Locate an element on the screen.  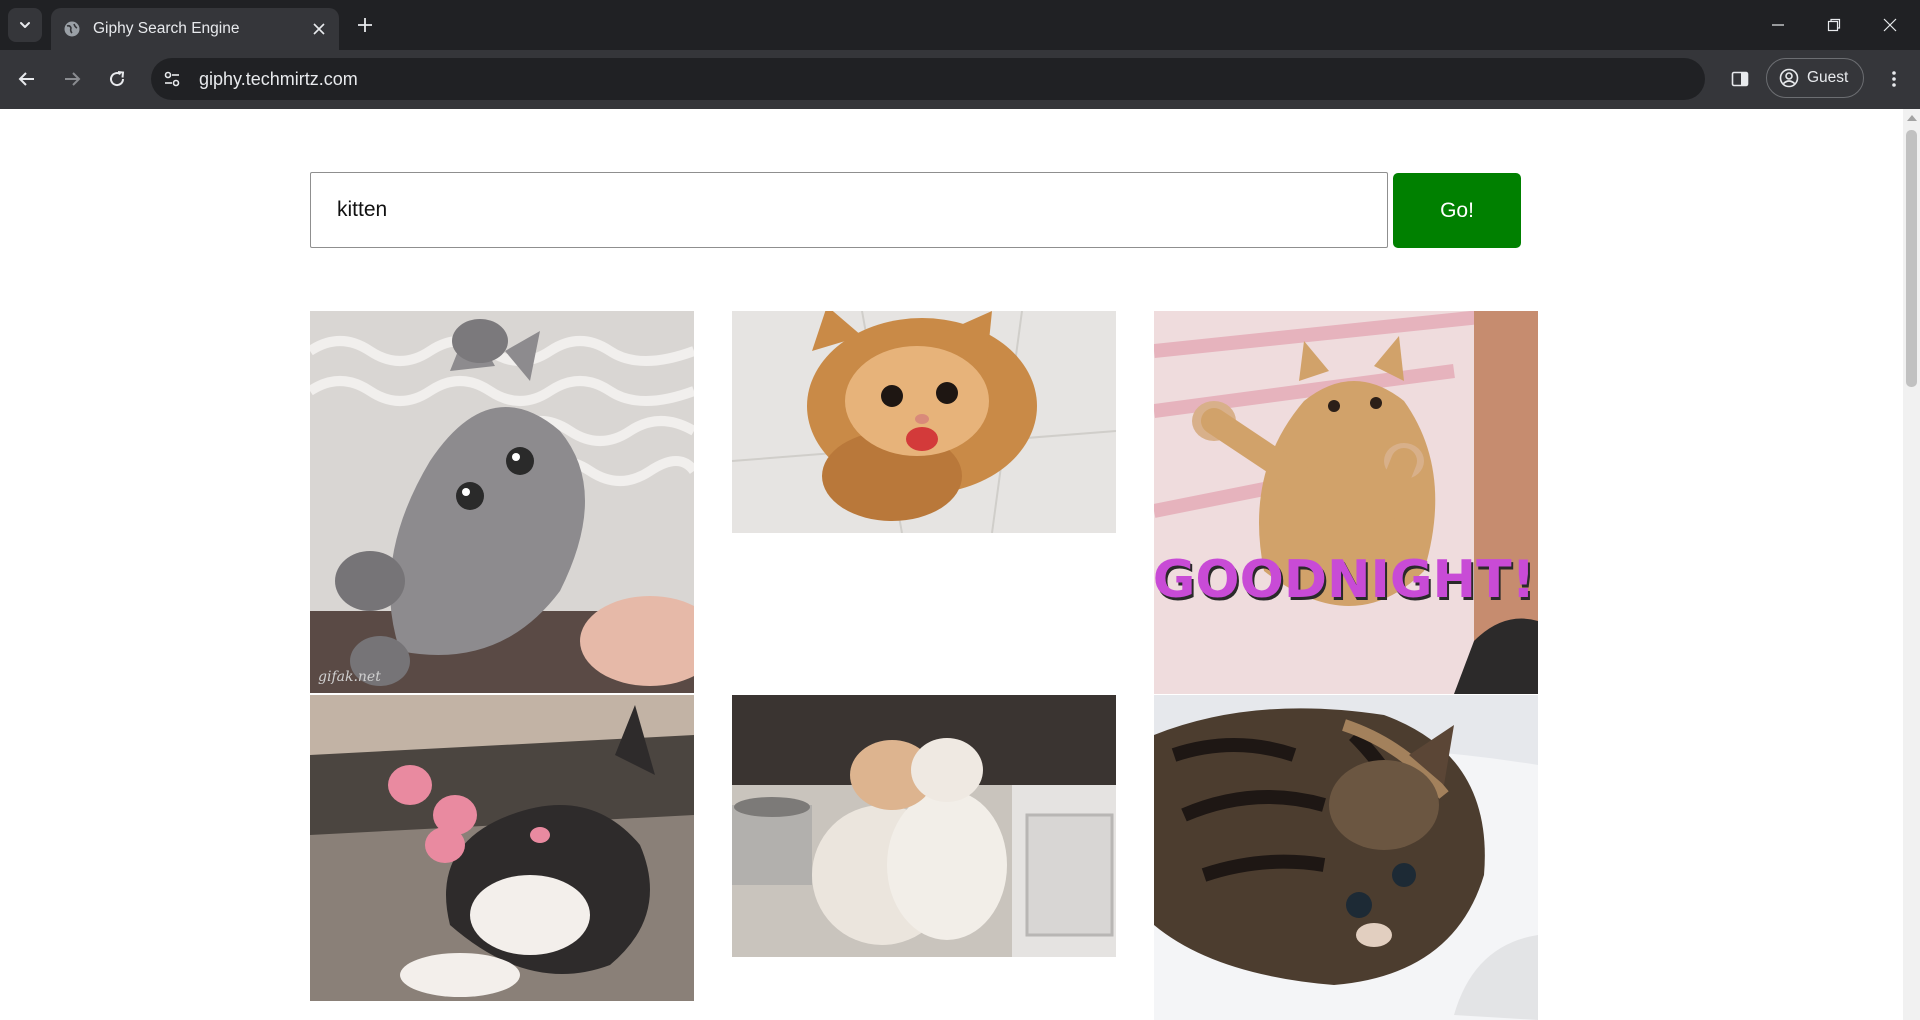
arrow-right-icon is located at coordinates (73, 79).